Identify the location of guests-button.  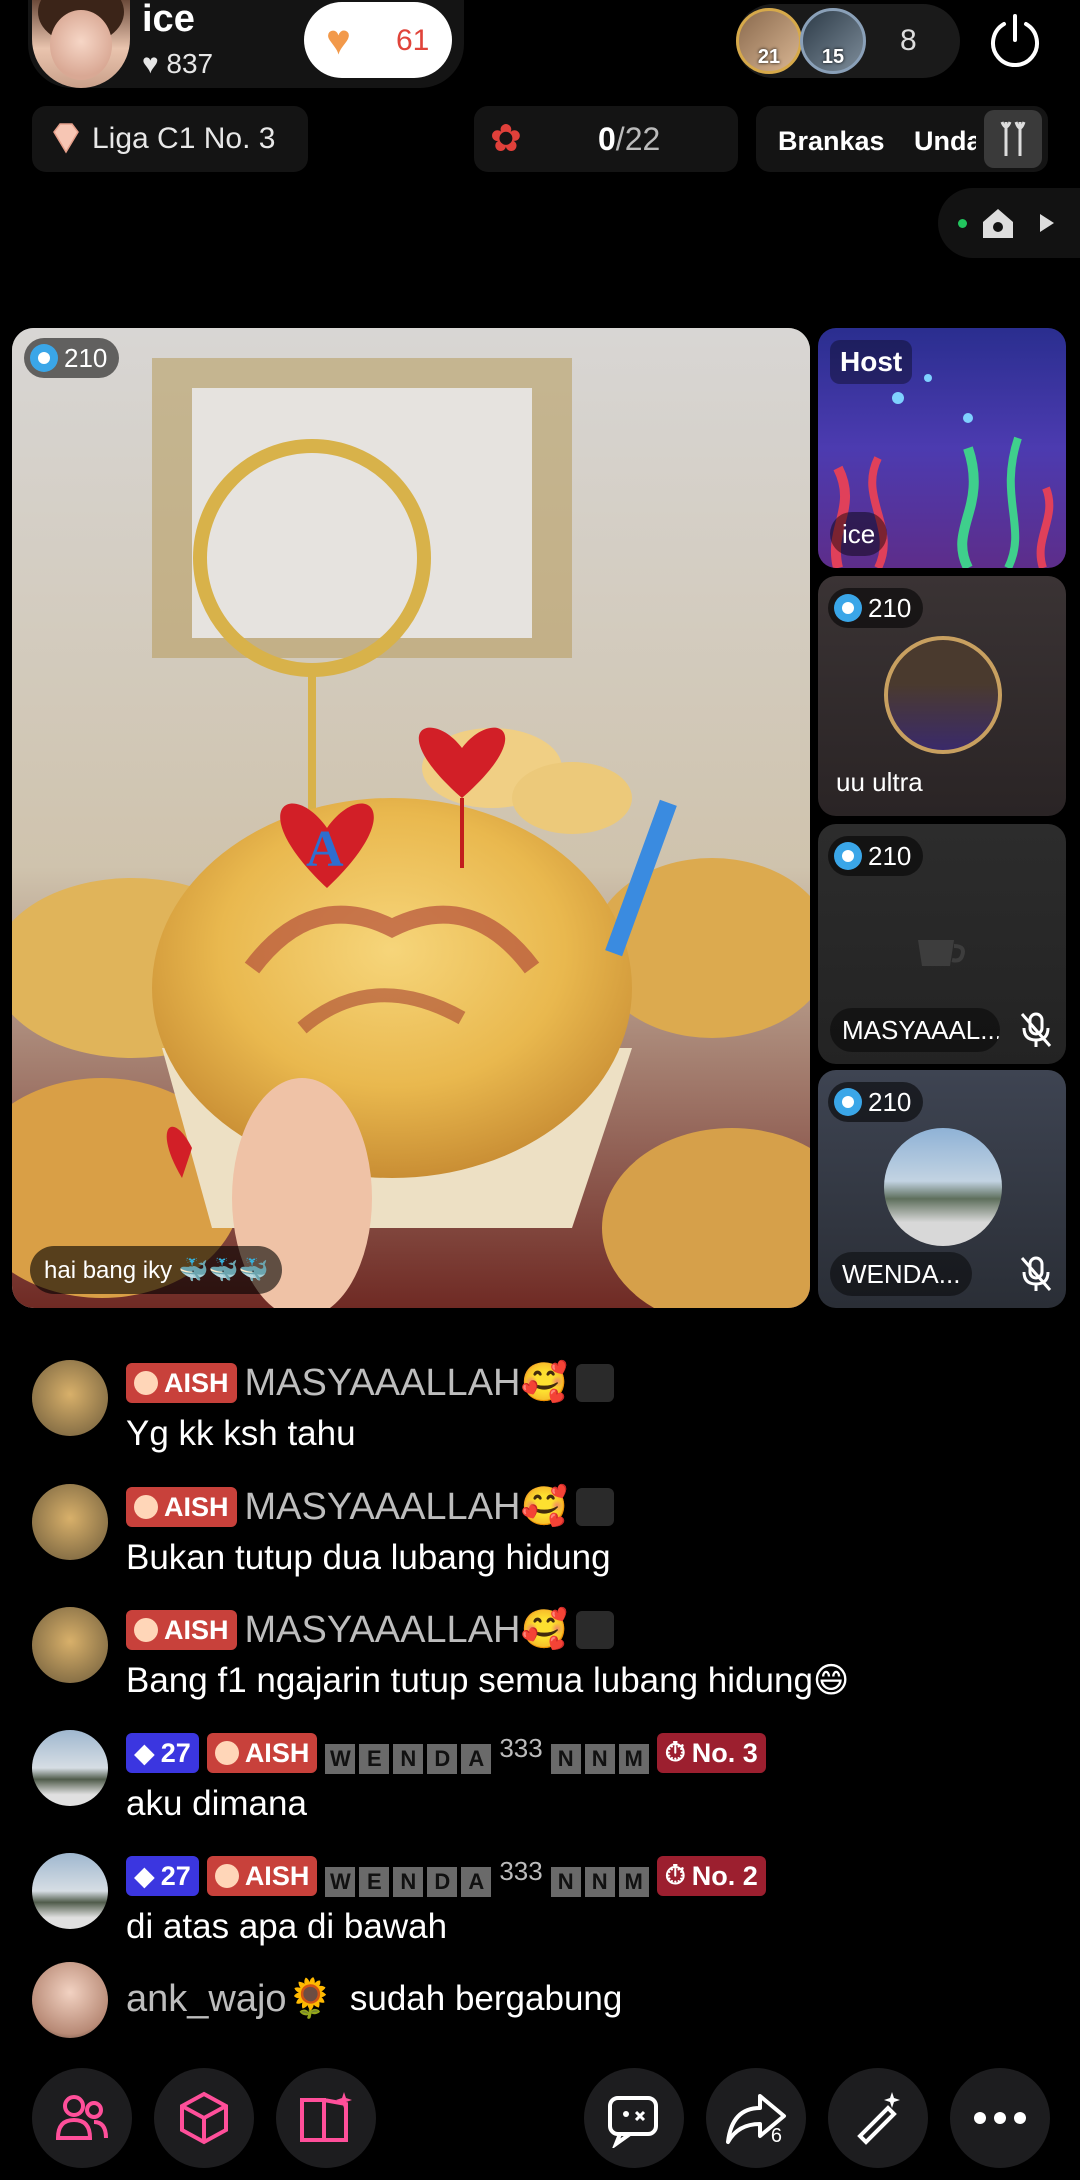
(82, 2118).